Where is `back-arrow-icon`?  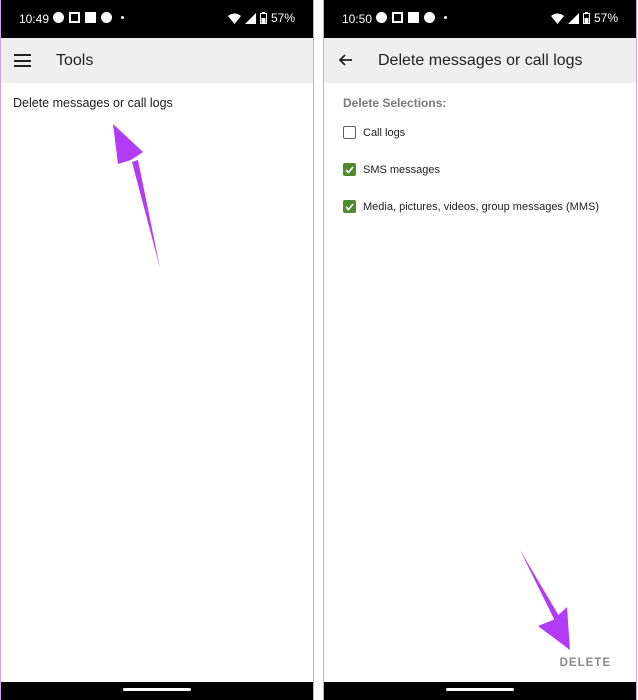
back-arrow-icon is located at coordinates (345, 60).